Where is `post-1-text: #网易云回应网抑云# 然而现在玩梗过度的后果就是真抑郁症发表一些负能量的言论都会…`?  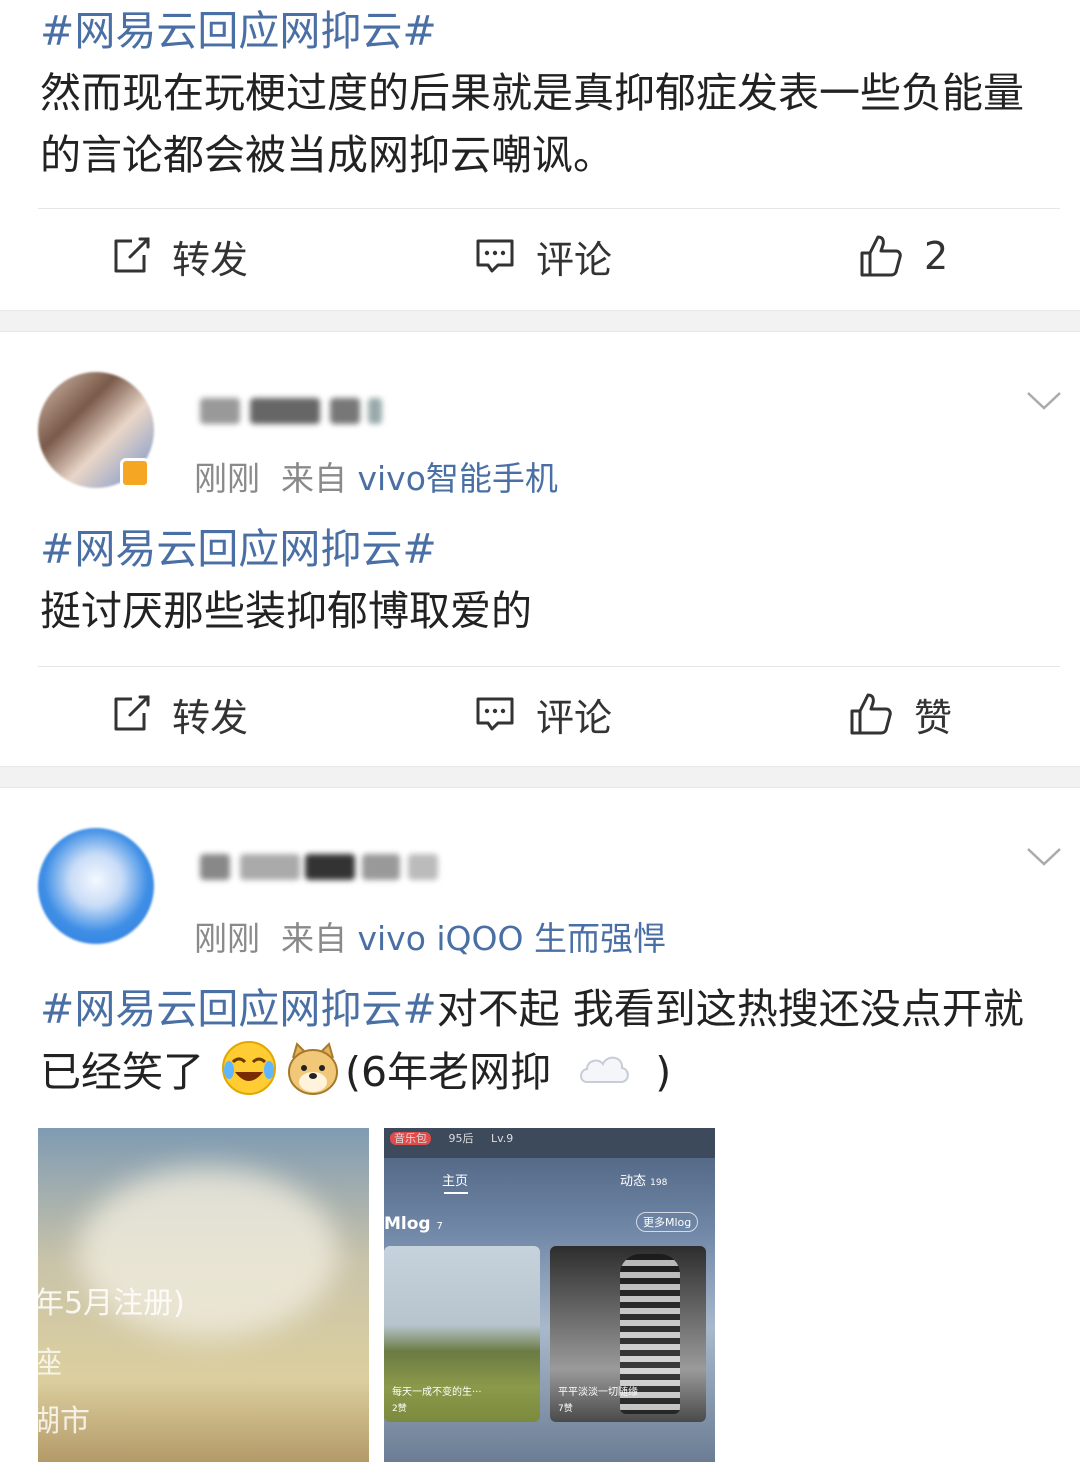 post-1-text: #网易云回应网抑云# 然而现在玩梗过度的后果就是真抑郁症发表一些负能量的言论都会… is located at coordinates (545, 93).